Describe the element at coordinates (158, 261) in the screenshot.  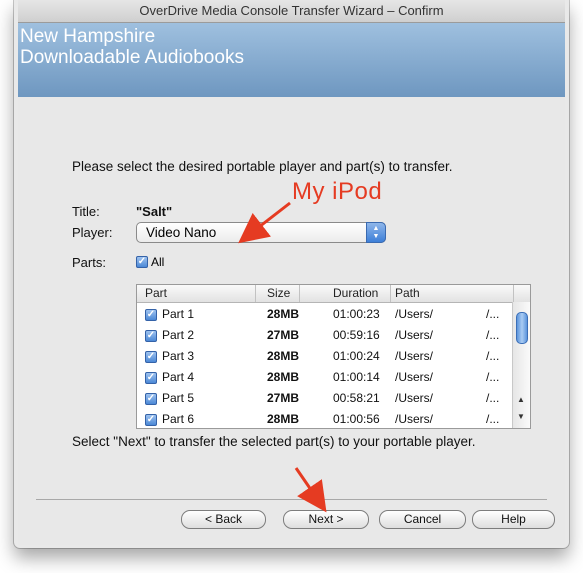
I see `all-parts-label: All` at that location.